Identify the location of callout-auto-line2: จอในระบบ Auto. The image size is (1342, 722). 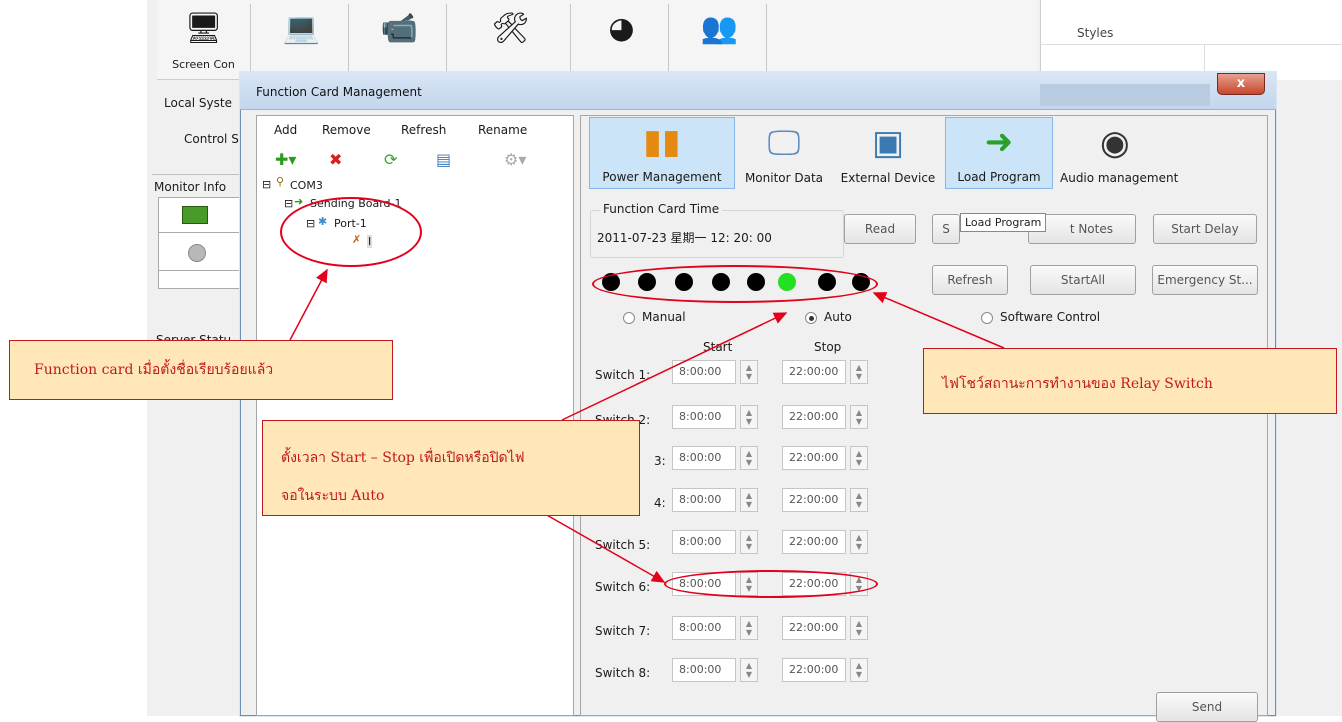
(333, 496).